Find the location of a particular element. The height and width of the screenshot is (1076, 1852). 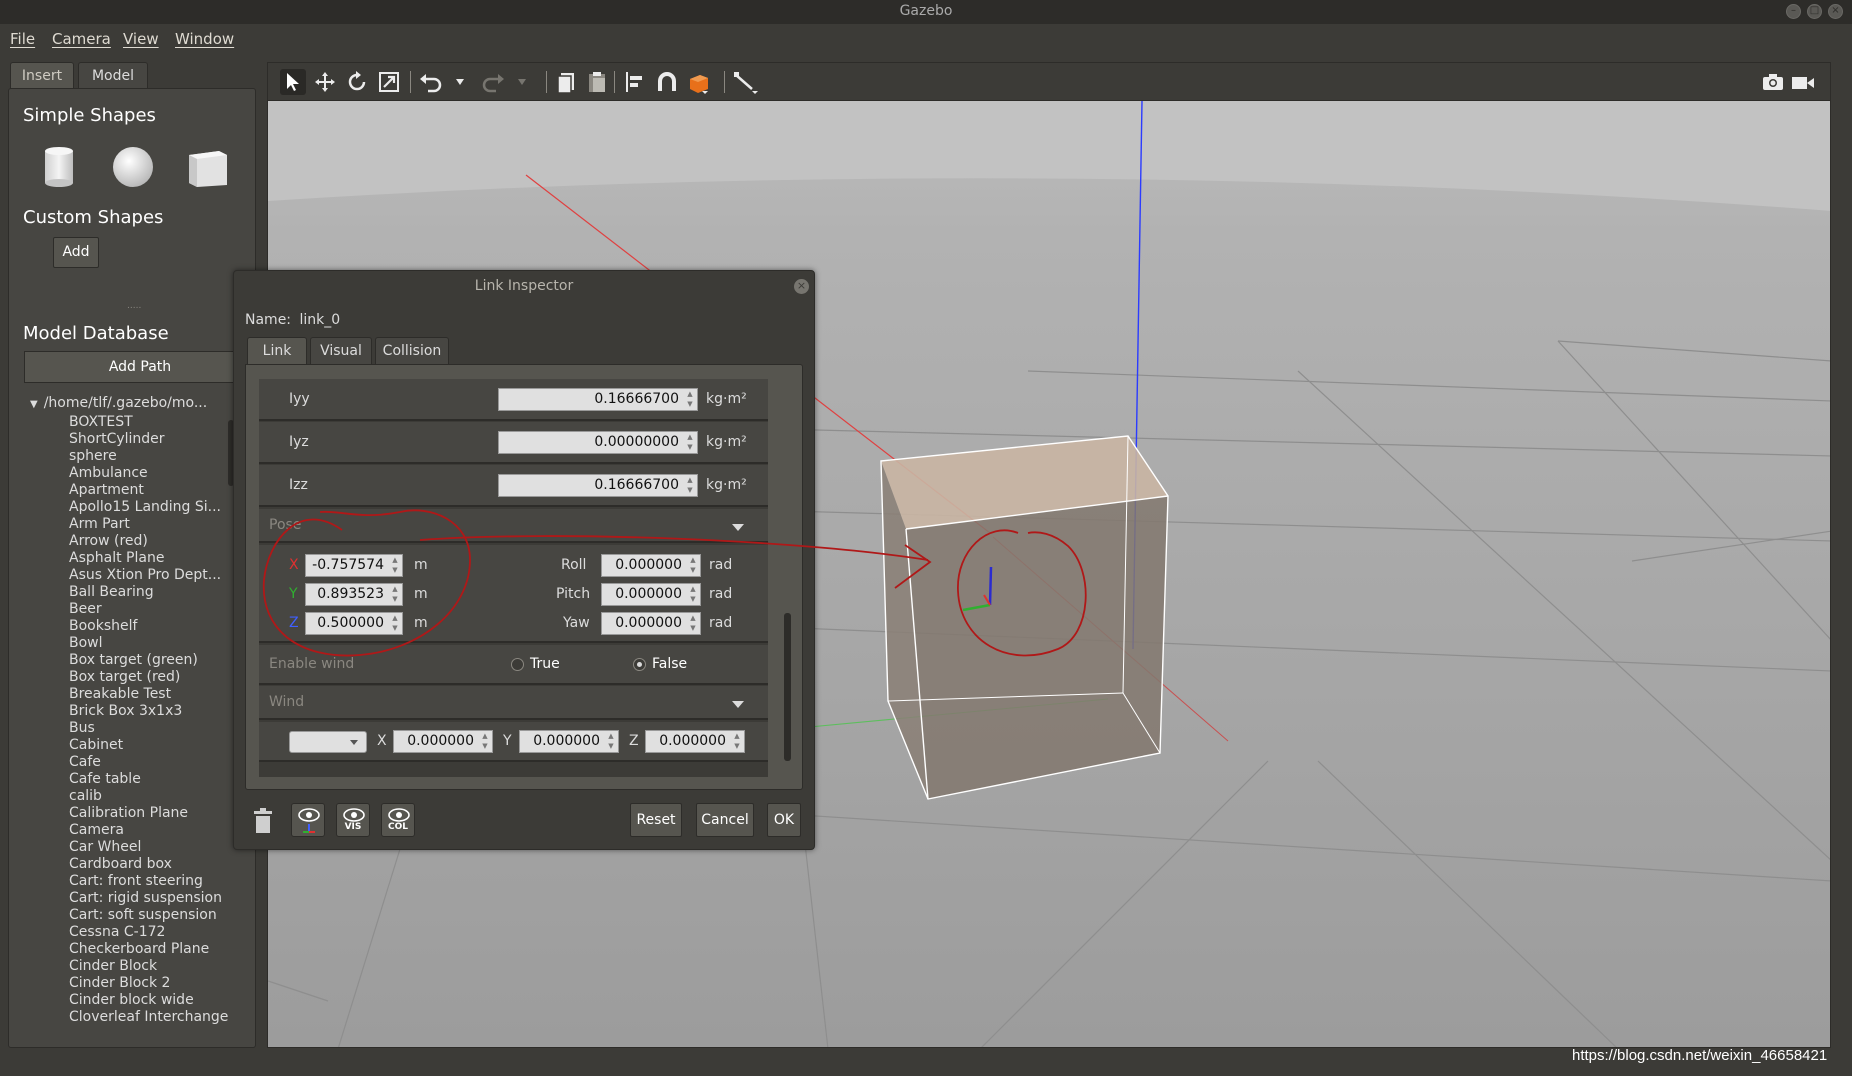

model-list-item: Cart: soft suspension is located at coordinates (159, 915).